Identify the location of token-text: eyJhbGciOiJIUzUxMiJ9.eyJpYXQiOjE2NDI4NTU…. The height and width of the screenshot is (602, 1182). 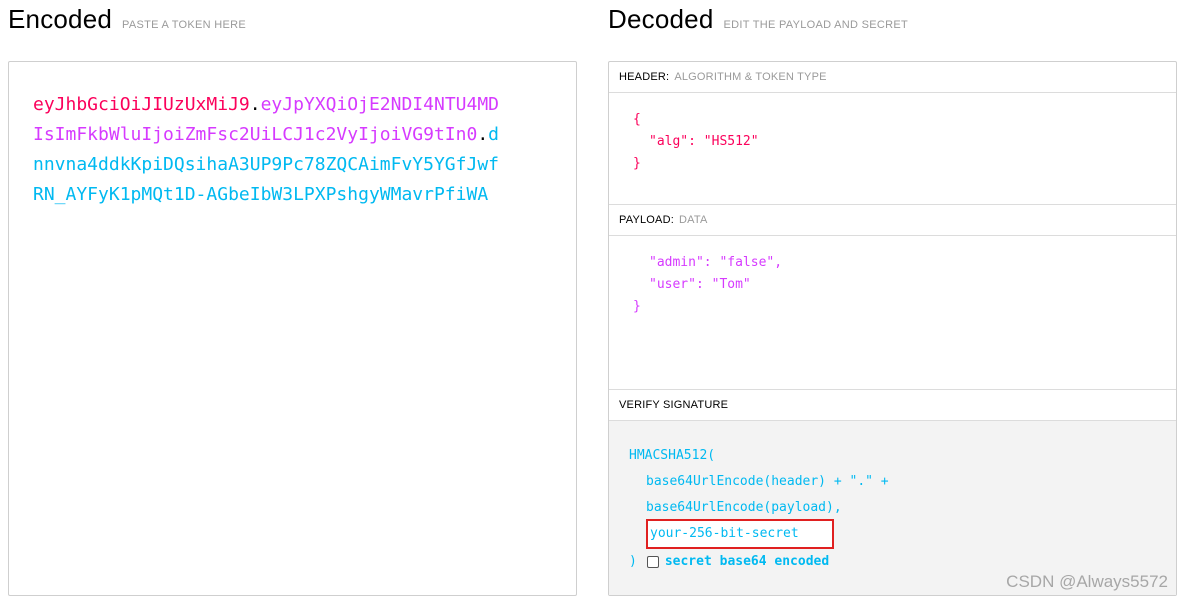
(268, 150).